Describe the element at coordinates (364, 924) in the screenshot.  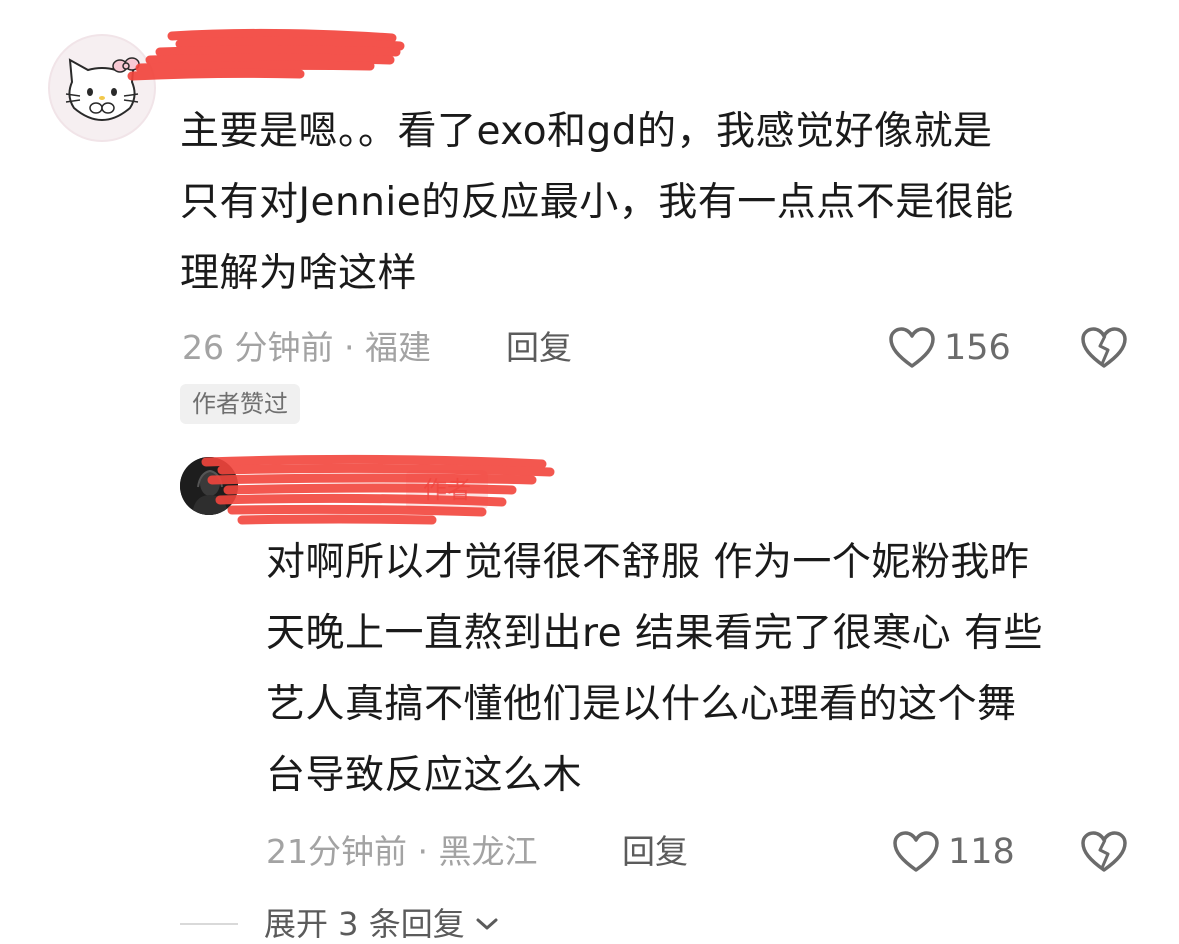
I see `expand-replies-button: 展开 3 条回复` at that location.